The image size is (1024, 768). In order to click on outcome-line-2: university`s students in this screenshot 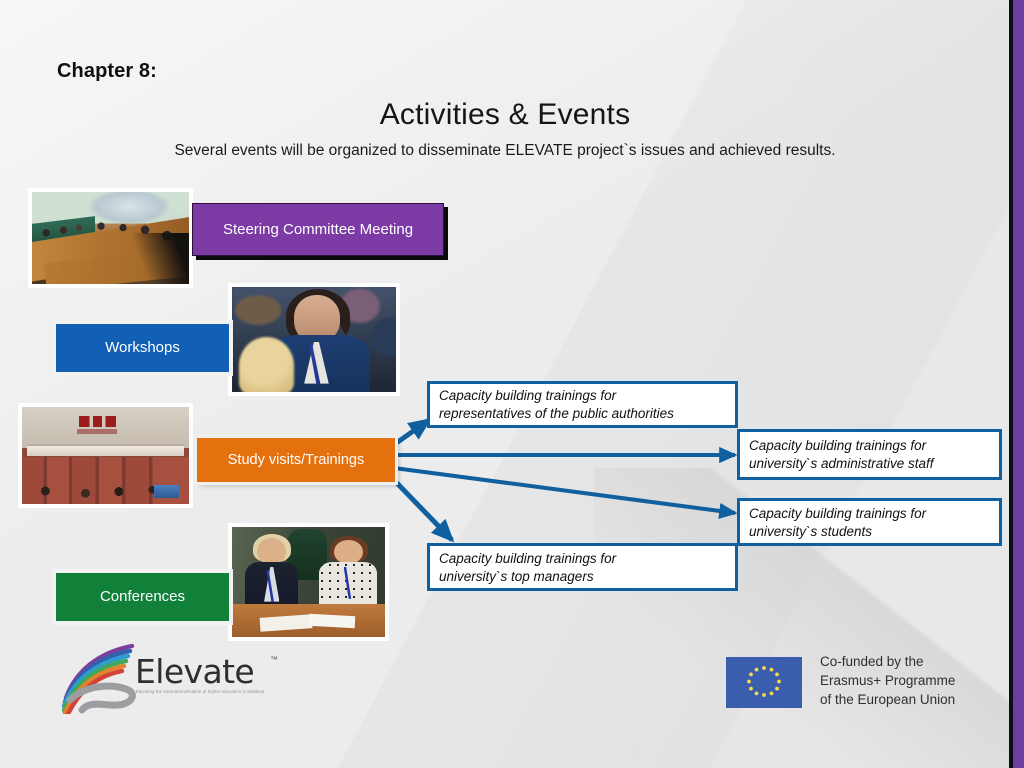, I will do `click(811, 531)`.